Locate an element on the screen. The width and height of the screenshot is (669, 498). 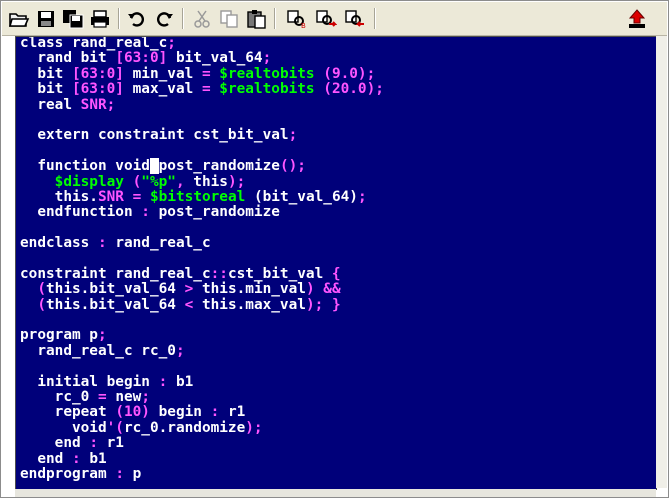
code-line: program p; is located at coordinates (202, 335).